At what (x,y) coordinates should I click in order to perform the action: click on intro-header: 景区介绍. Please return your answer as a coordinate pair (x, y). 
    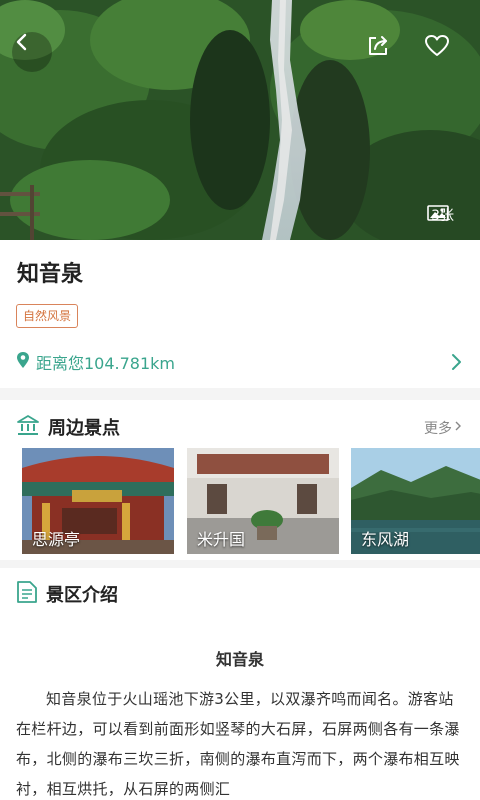
    Looking at the image, I should click on (67, 594).